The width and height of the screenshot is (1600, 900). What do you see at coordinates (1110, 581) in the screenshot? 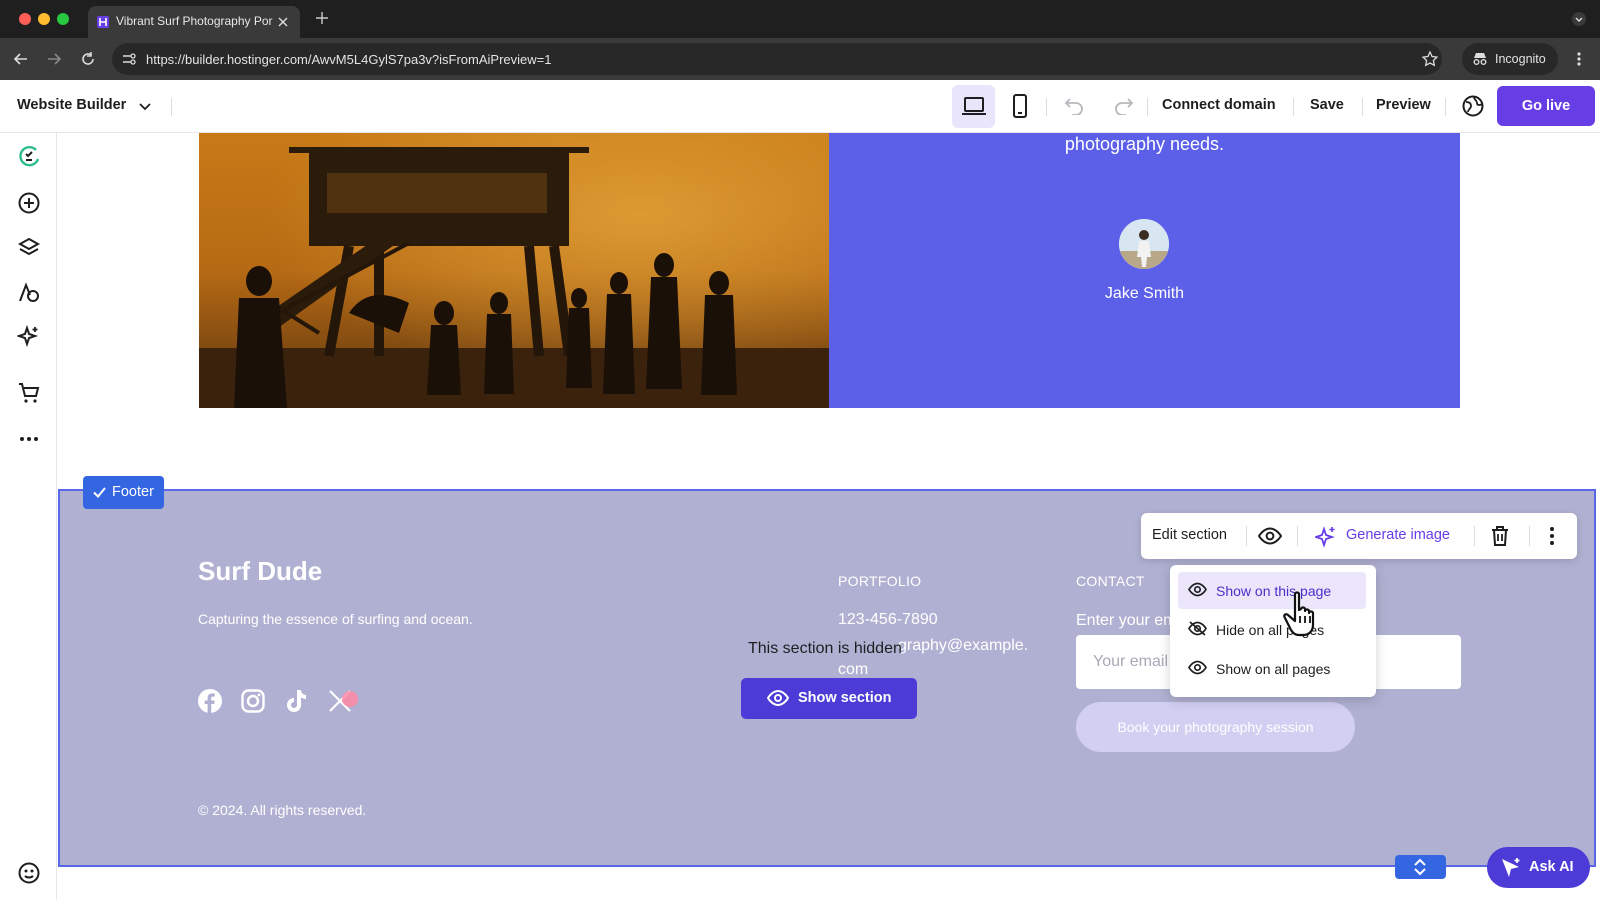
I see `contact-heading: CONTACT` at bounding box center [1110, 581].